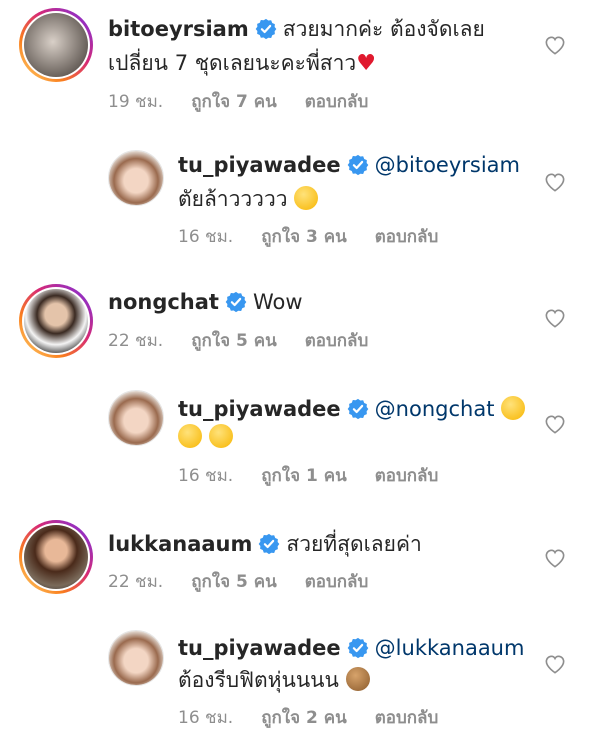 Image resolution: width=600 pixels, height=754 pixels. I want to click on comment-text-line2: เปลี่ยน 7 ชุดเลยนะคะพี่สาว♥, so click(242, 63).